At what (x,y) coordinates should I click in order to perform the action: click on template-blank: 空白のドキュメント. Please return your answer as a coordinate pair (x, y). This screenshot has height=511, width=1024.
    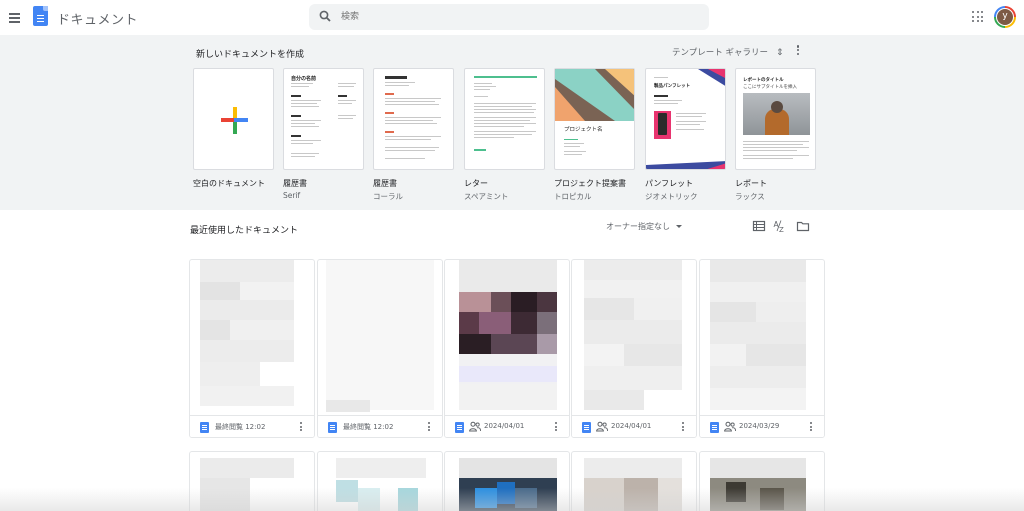
    Looking at the image, I should click on (233, 129).